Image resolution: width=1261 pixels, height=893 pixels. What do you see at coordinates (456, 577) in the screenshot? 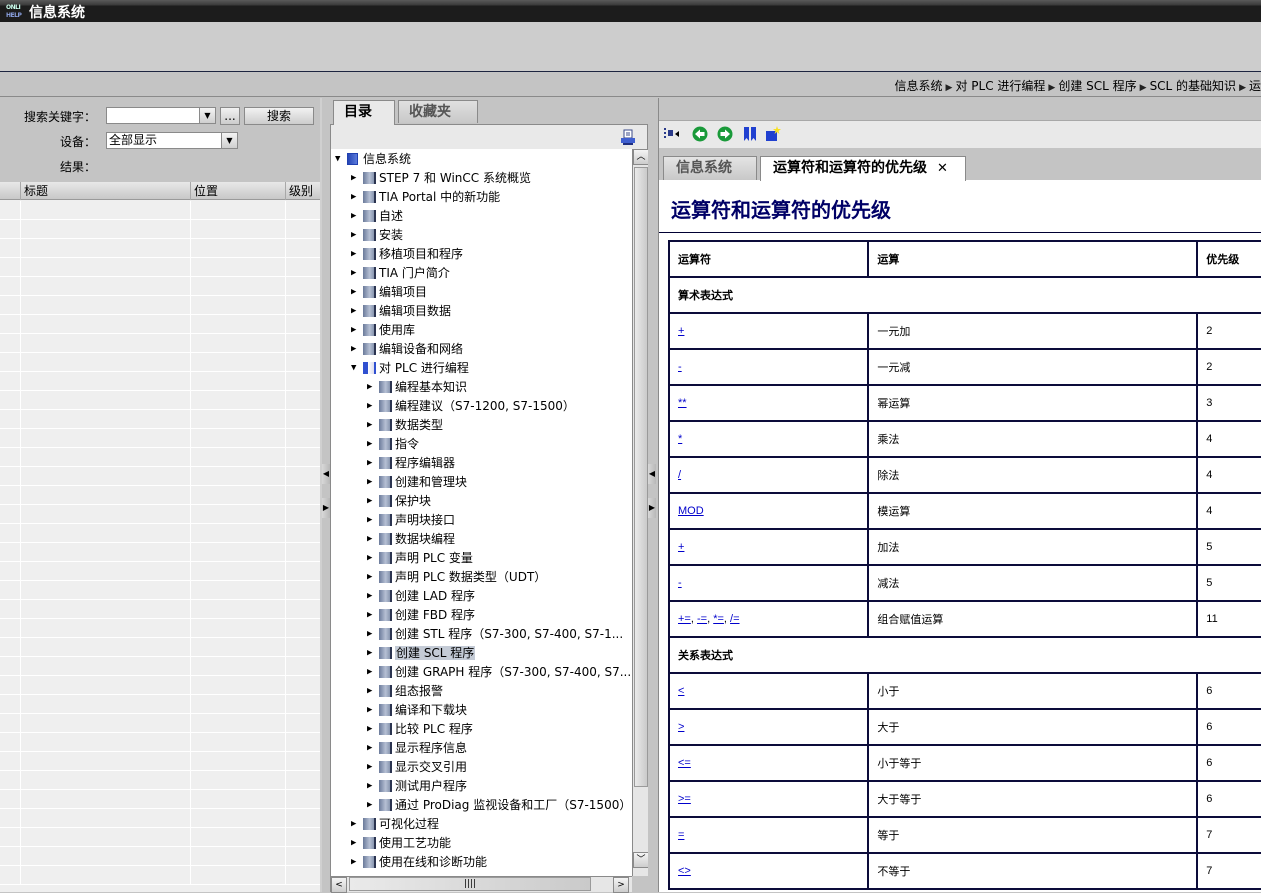
I see `toc-item: ▶ 声明 PLC 数据类型（UDT）` at bounding box center [456, 577].